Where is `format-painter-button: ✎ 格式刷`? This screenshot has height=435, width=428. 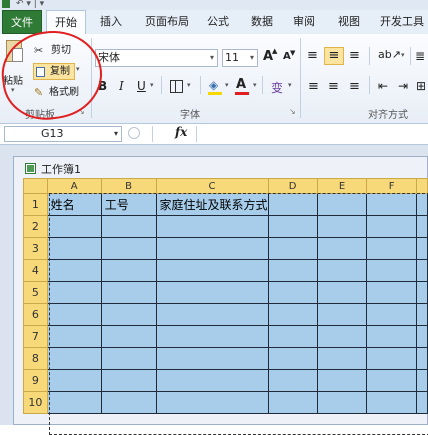
format-painter-button: ✎ 格式刷 is located at coordinates (59, 92).